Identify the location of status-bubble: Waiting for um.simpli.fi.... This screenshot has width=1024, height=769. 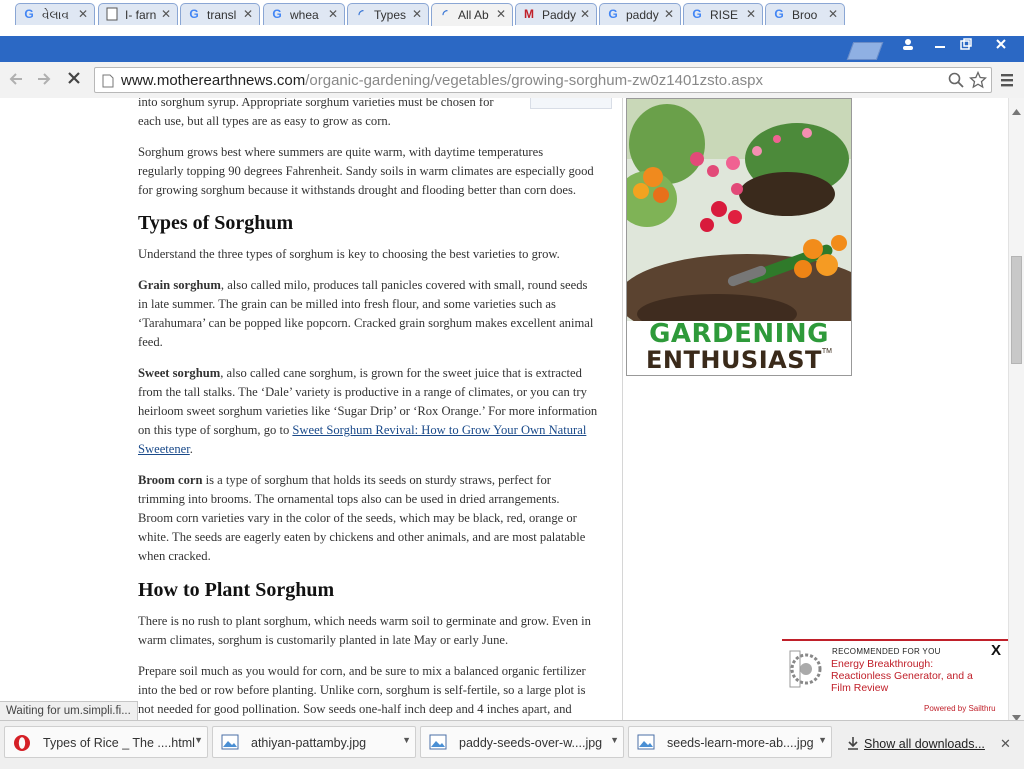
(69, 711).